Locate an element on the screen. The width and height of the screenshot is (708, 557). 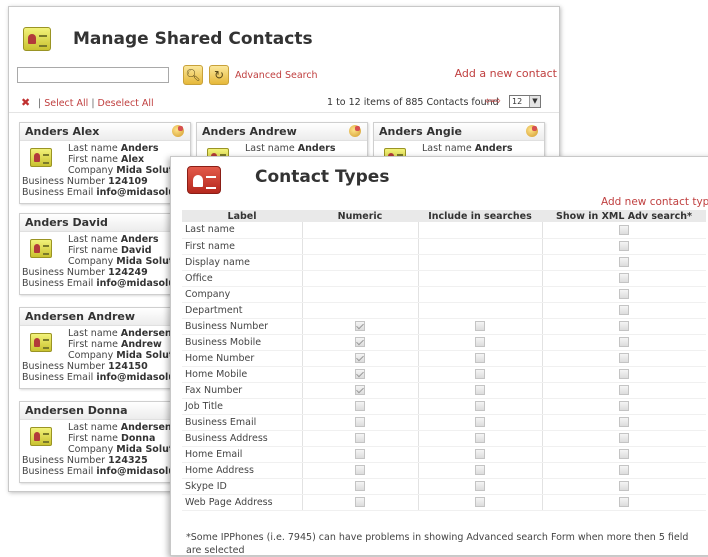
table-row: Department is located at coordinates (444, 310).